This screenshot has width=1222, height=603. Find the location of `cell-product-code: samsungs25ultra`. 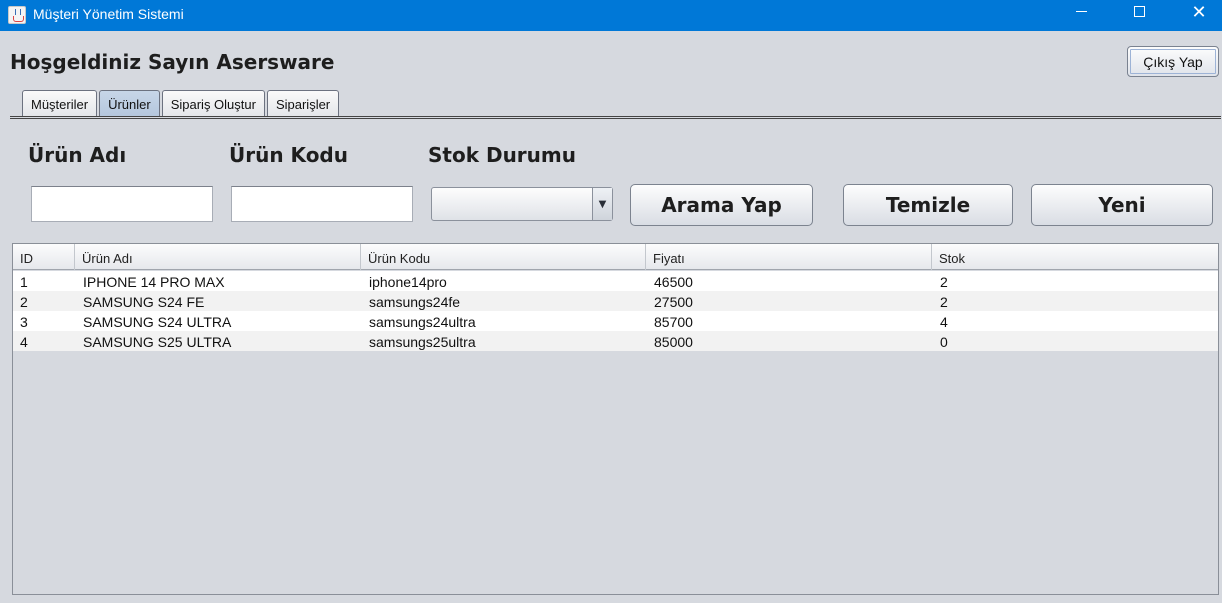

cell-product-code: samsungs25ultra is located at coordinates (422, 342).